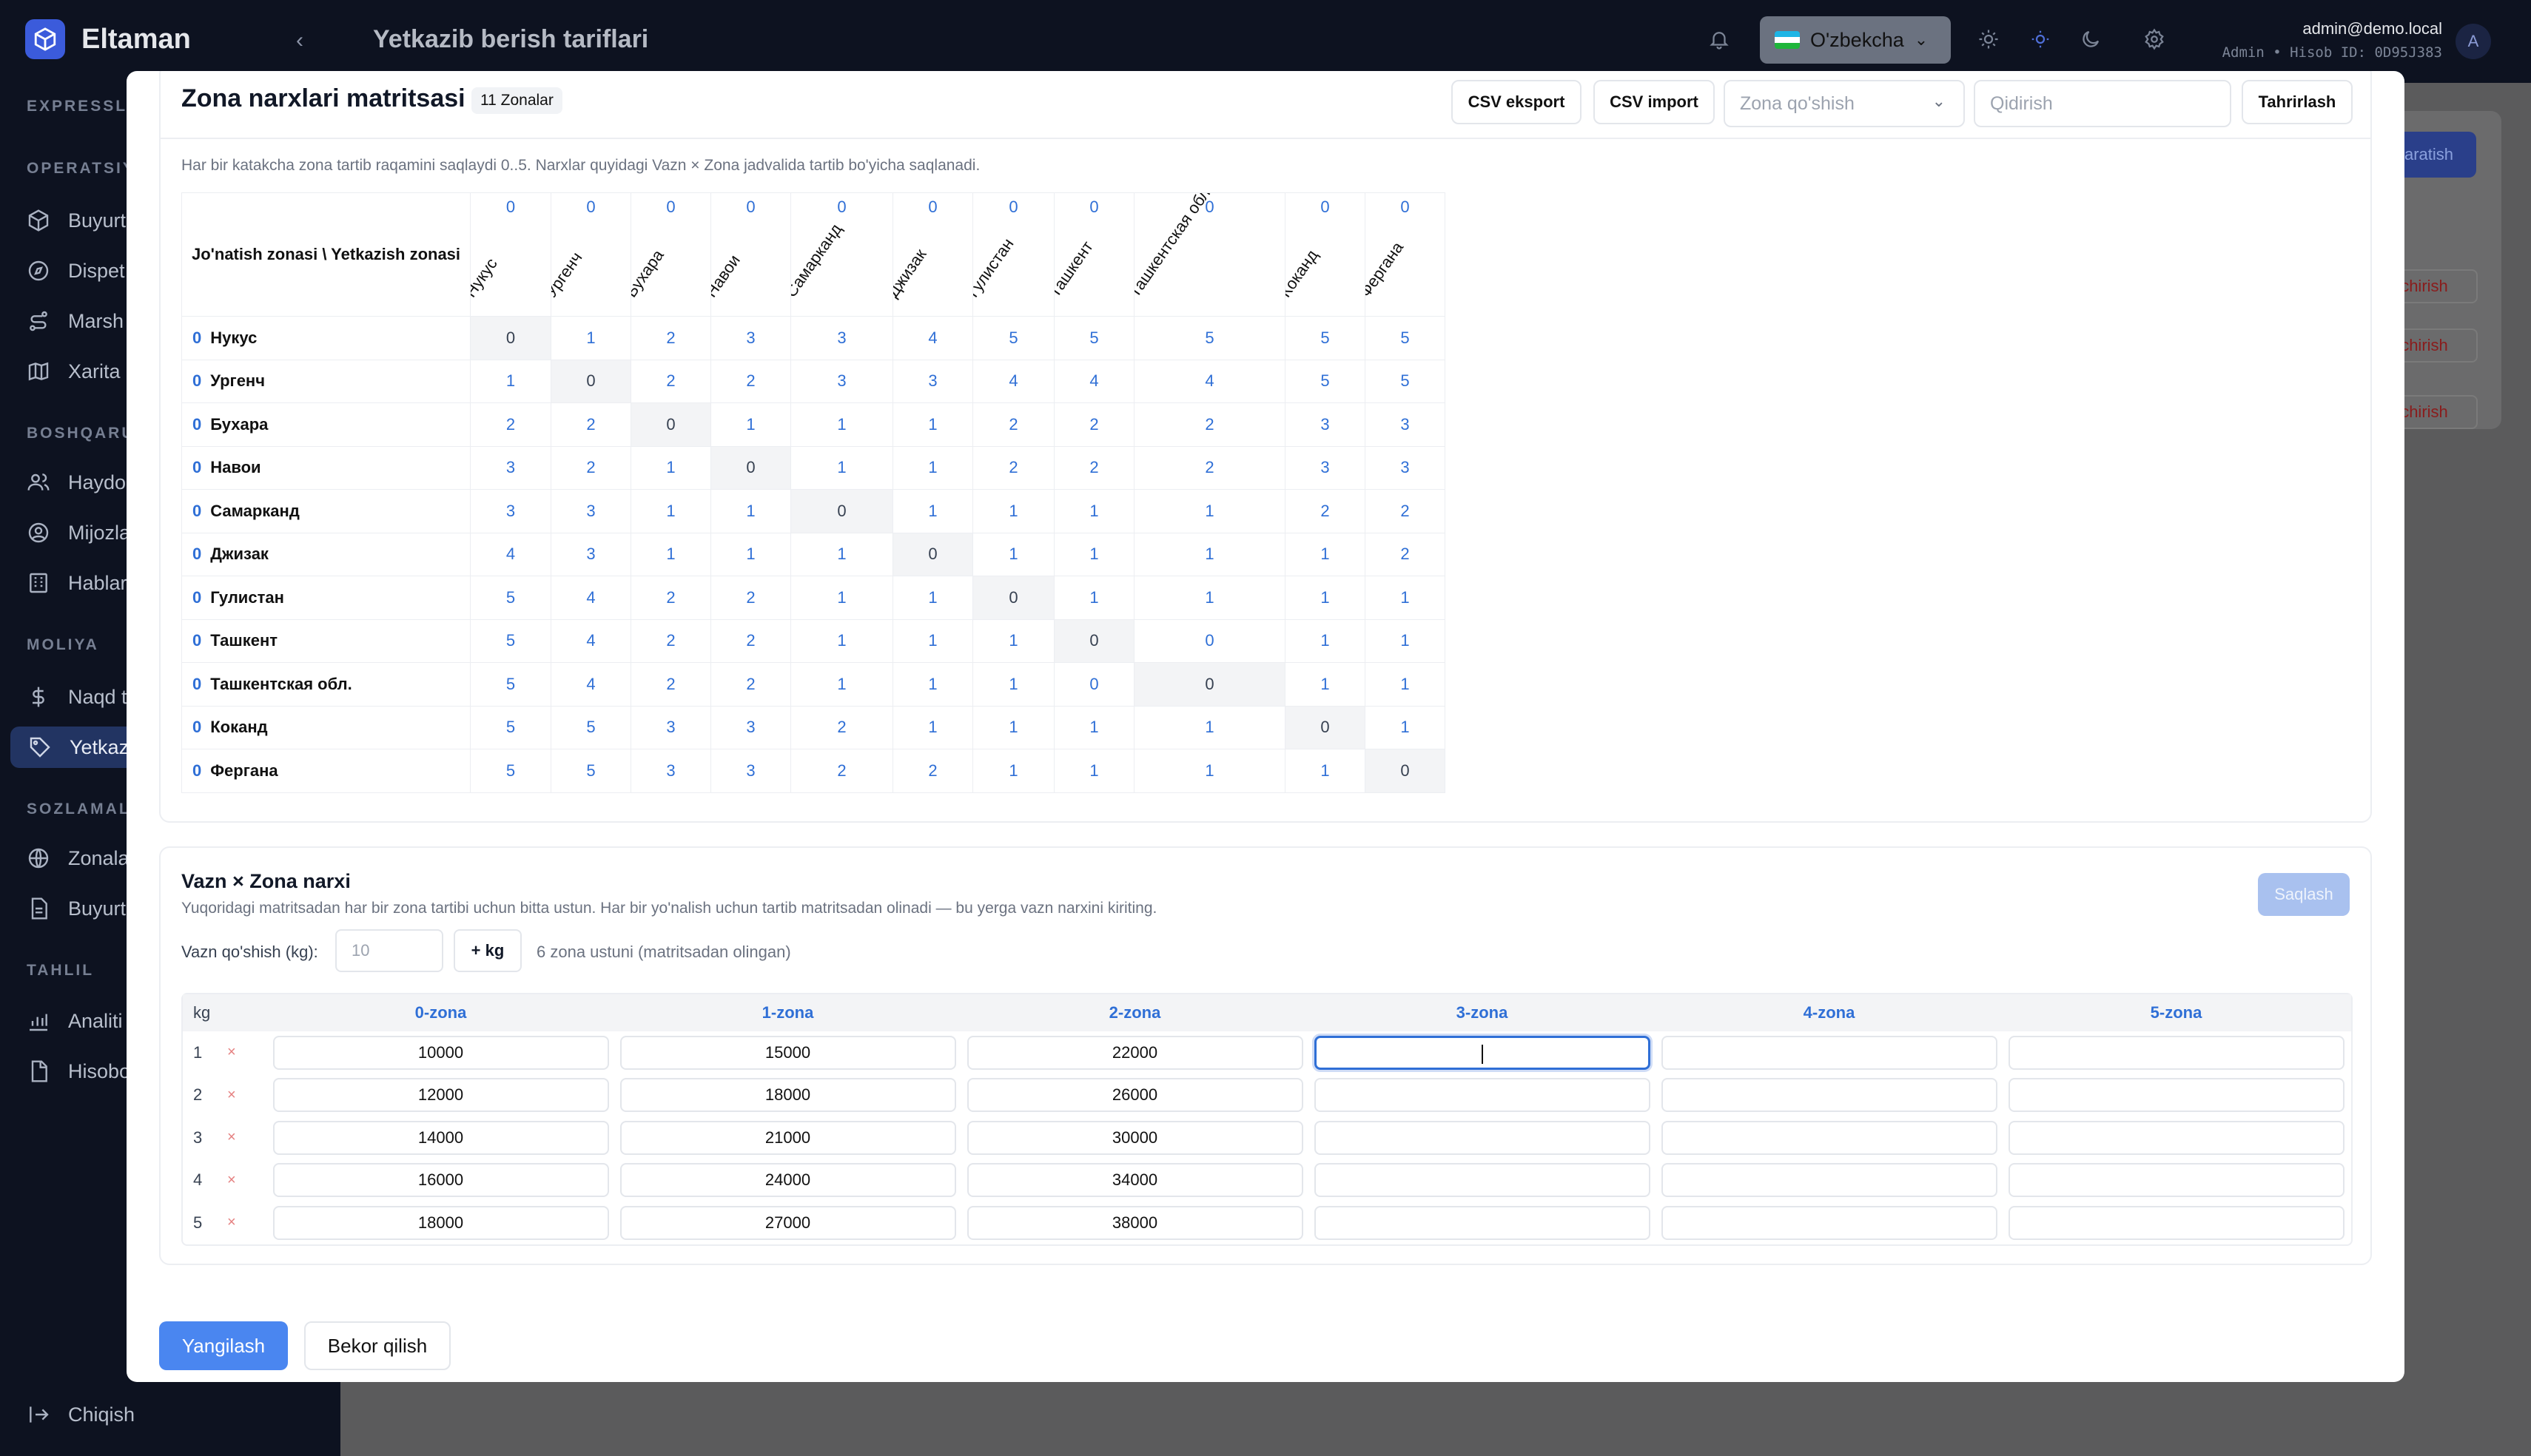 The width and height of the screenshot is (2531, 1456). I want to click on add-zone-select: Zona qo'shish ⌄, so click(1844, 104).